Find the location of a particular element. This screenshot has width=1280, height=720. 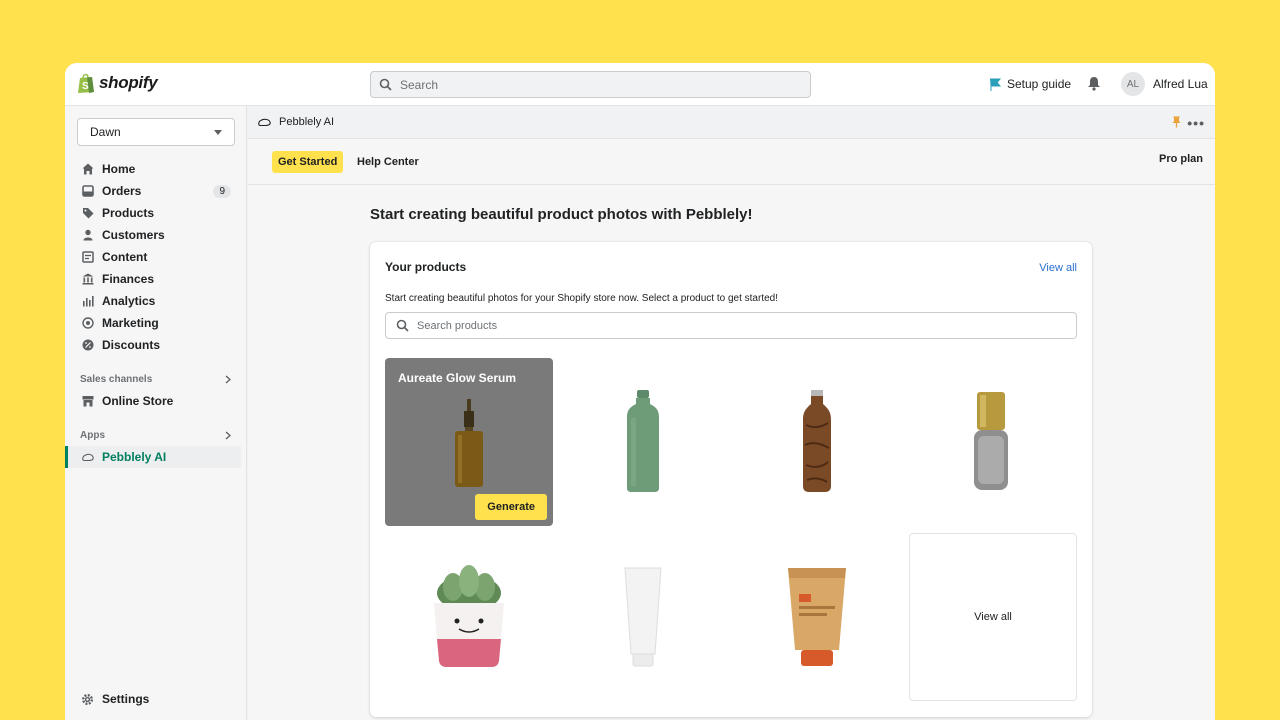

sidebar-item-finances: Finances is located at coordinates (156, 279).